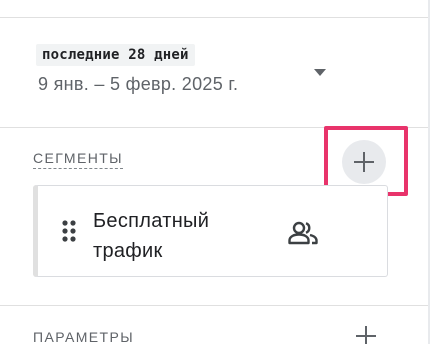  What do you see at coordinates (84, 336) in the screenshot?
I see `parameters-title: ПАРАМЕТРЫ` at bounding box center [84, 336].